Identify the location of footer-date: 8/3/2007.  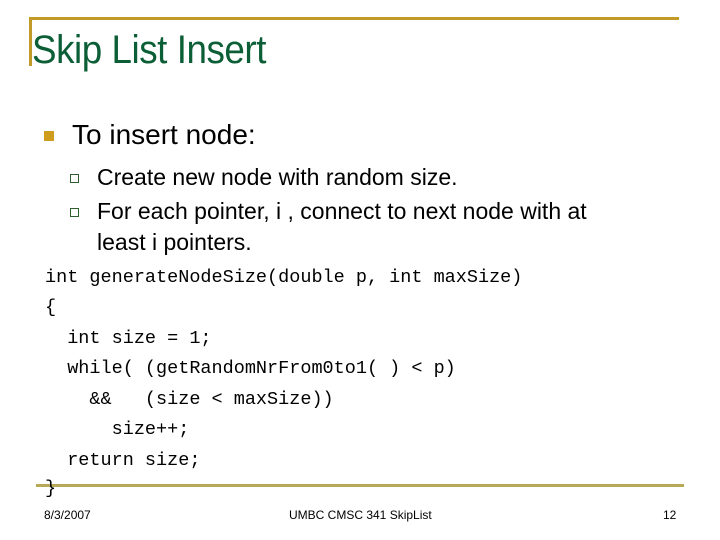
(67, 515).